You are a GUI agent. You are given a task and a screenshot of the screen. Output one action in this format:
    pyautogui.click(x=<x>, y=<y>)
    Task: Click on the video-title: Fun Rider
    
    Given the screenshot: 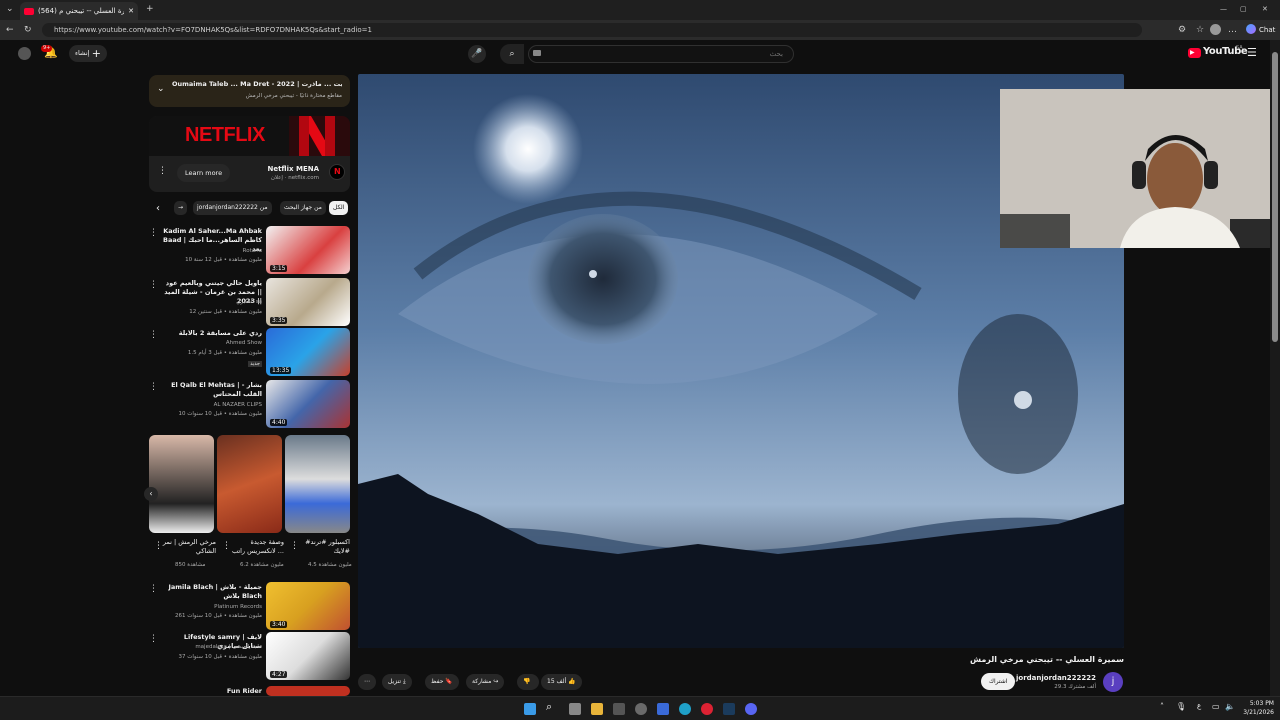 What is the action you would take?
    pyautogui.click(x=212, y=691)
    